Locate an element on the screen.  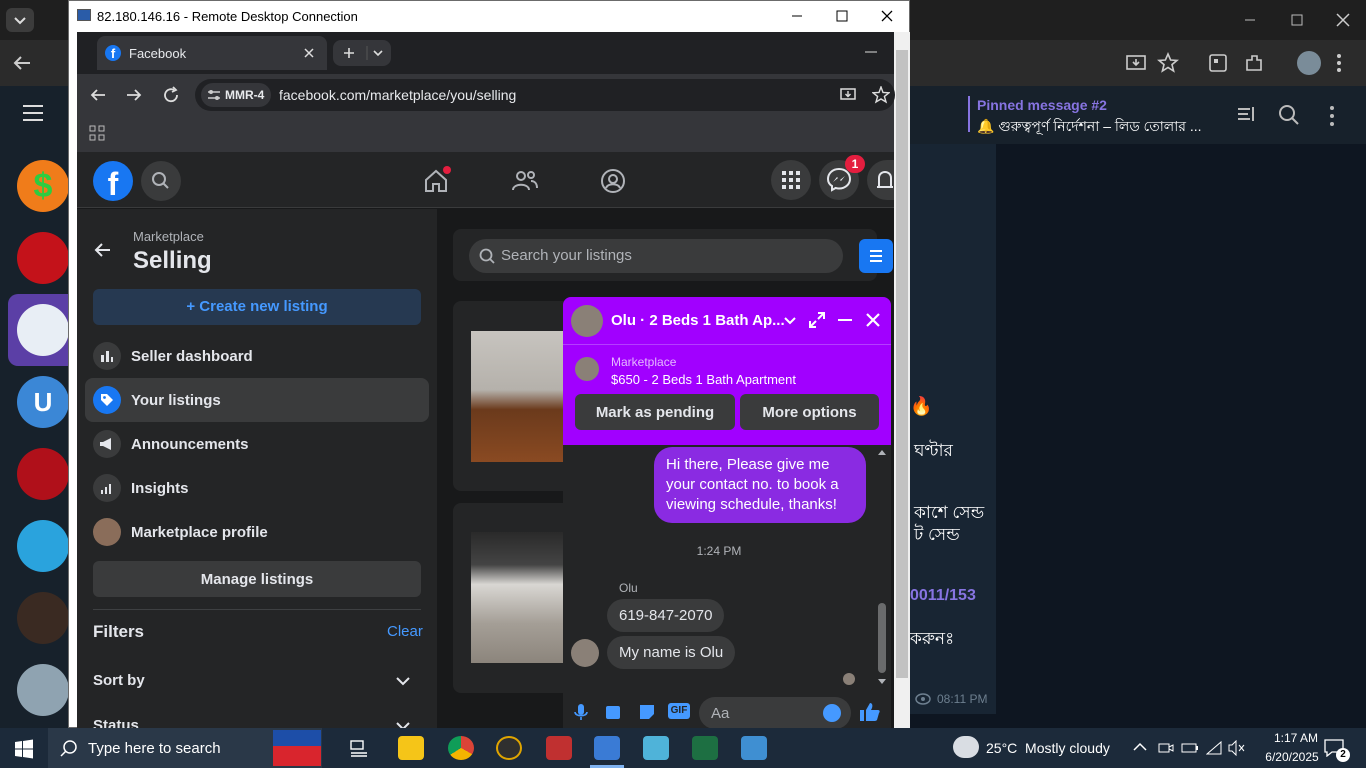
chat-avatar-dollar: $ is located at coordinates (43, 186).